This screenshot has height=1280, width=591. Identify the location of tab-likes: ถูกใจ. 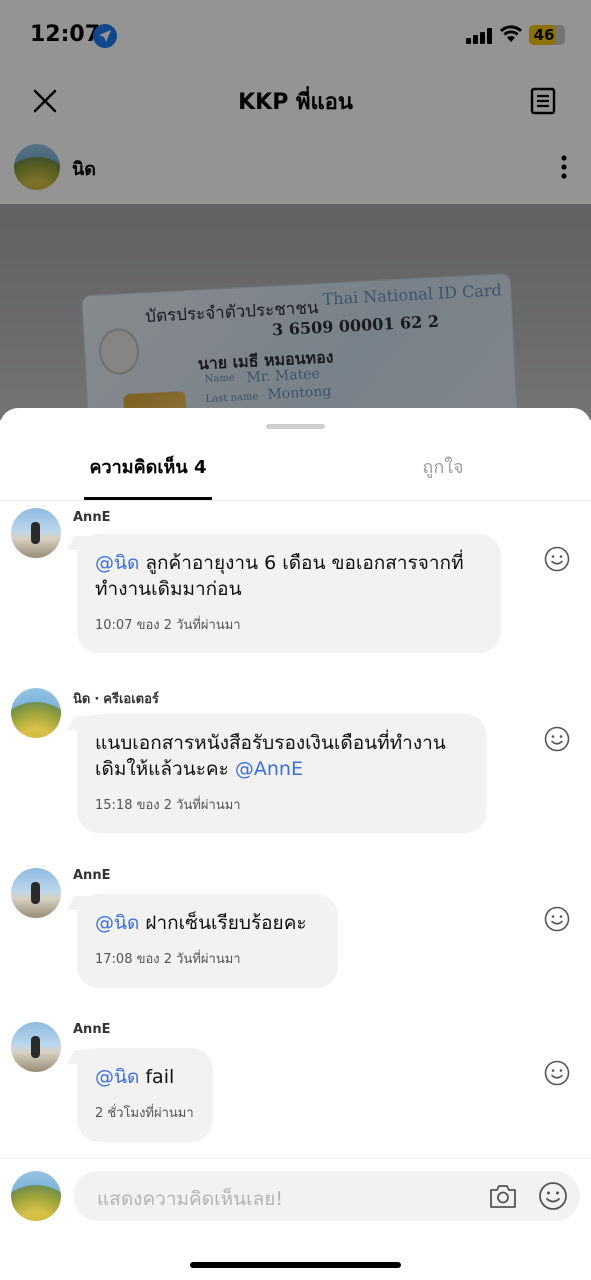
(443, 477).